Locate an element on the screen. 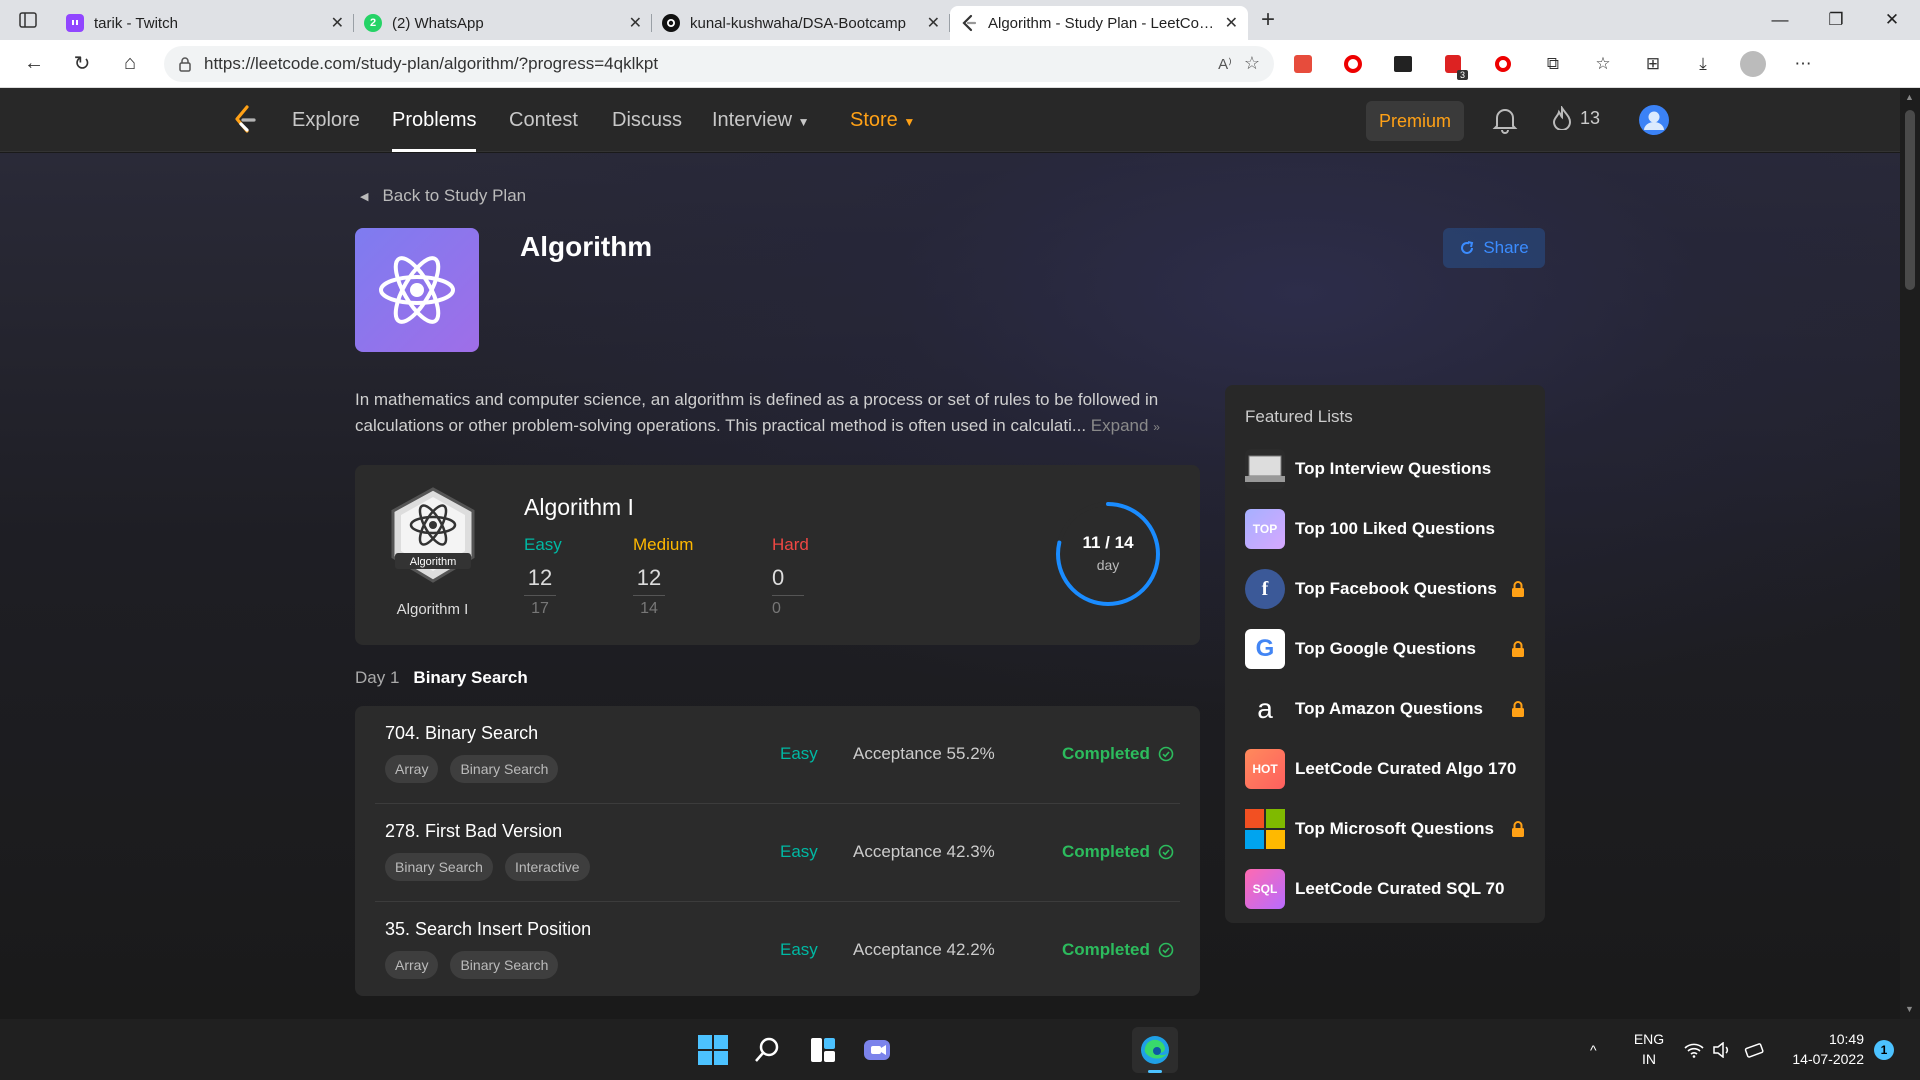 This screenshot has height=1080, width=1920. tab-actions-button is located at coordinates (28, 20).